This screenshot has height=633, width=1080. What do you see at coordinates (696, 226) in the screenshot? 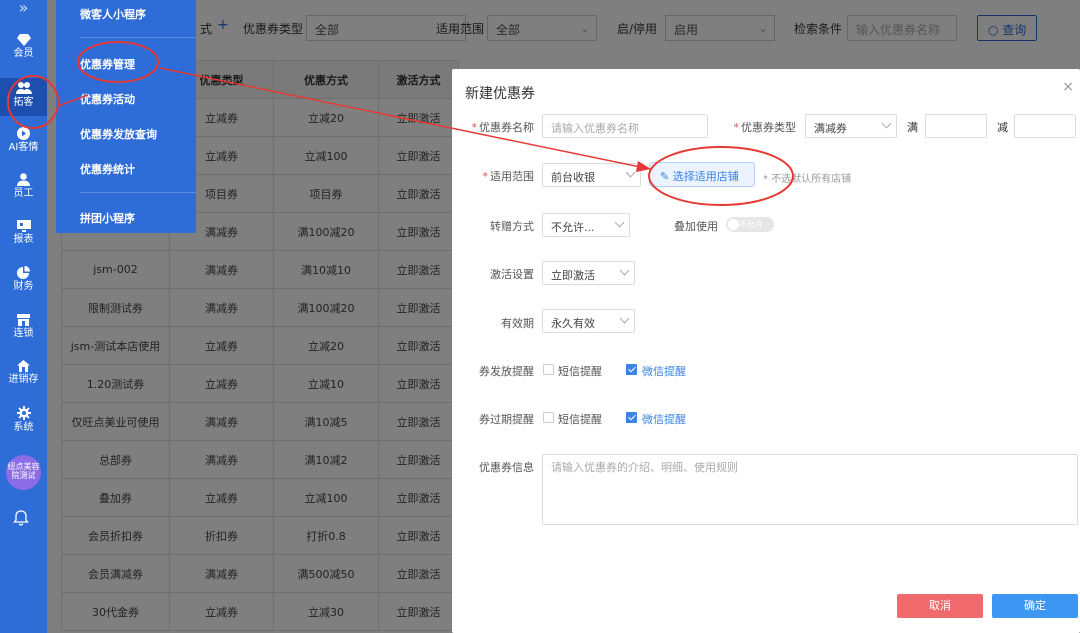
I see `stack-label: 叠加使用` at bounding box center [696, 226].